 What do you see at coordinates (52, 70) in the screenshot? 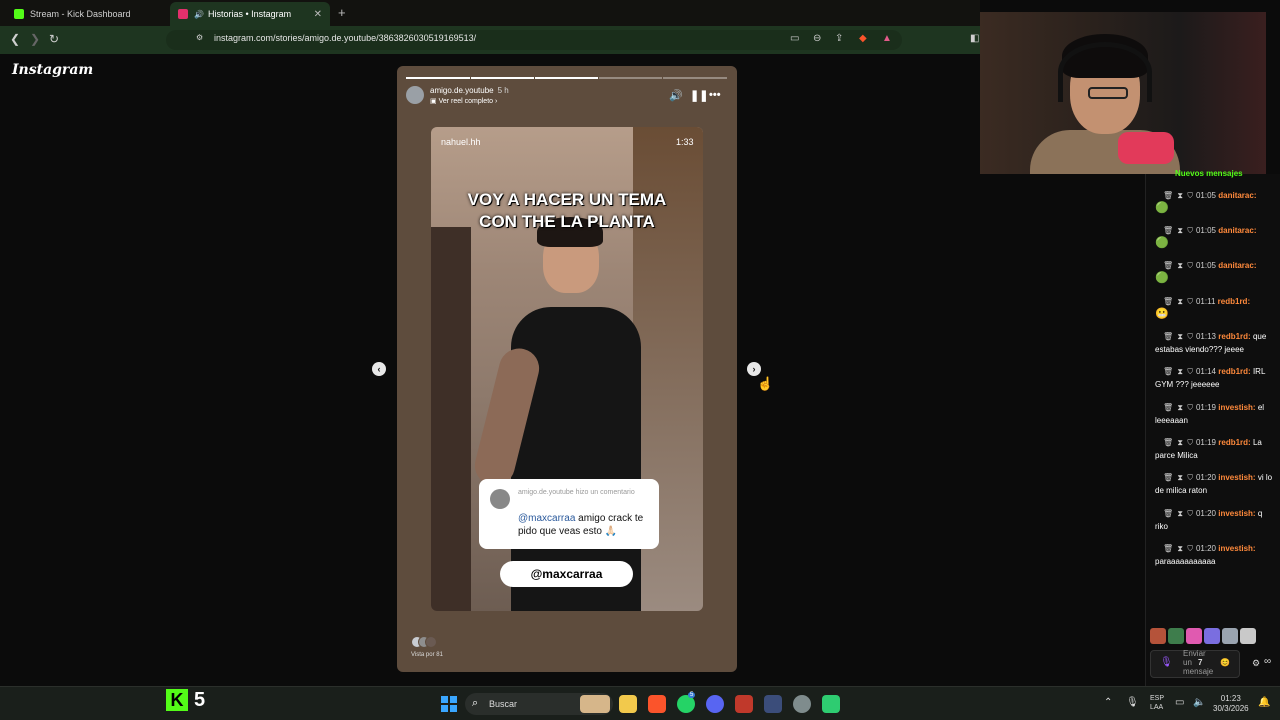
I see `instagram-logo: Instagram` at bounding box center [52, 70].